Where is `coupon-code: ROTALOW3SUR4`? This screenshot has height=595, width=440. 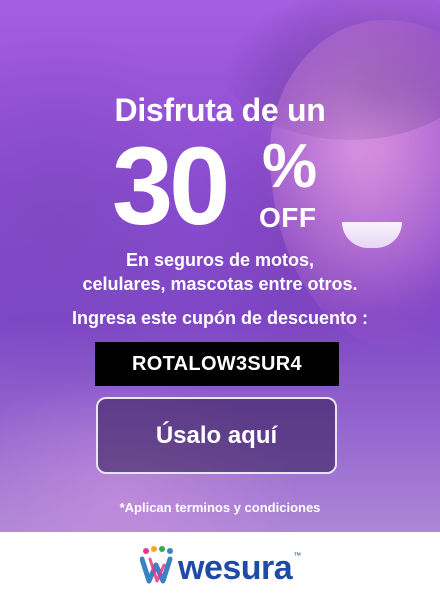 coupon-code: ROTALOW3SUR4 is located at coordinates (217, 364).